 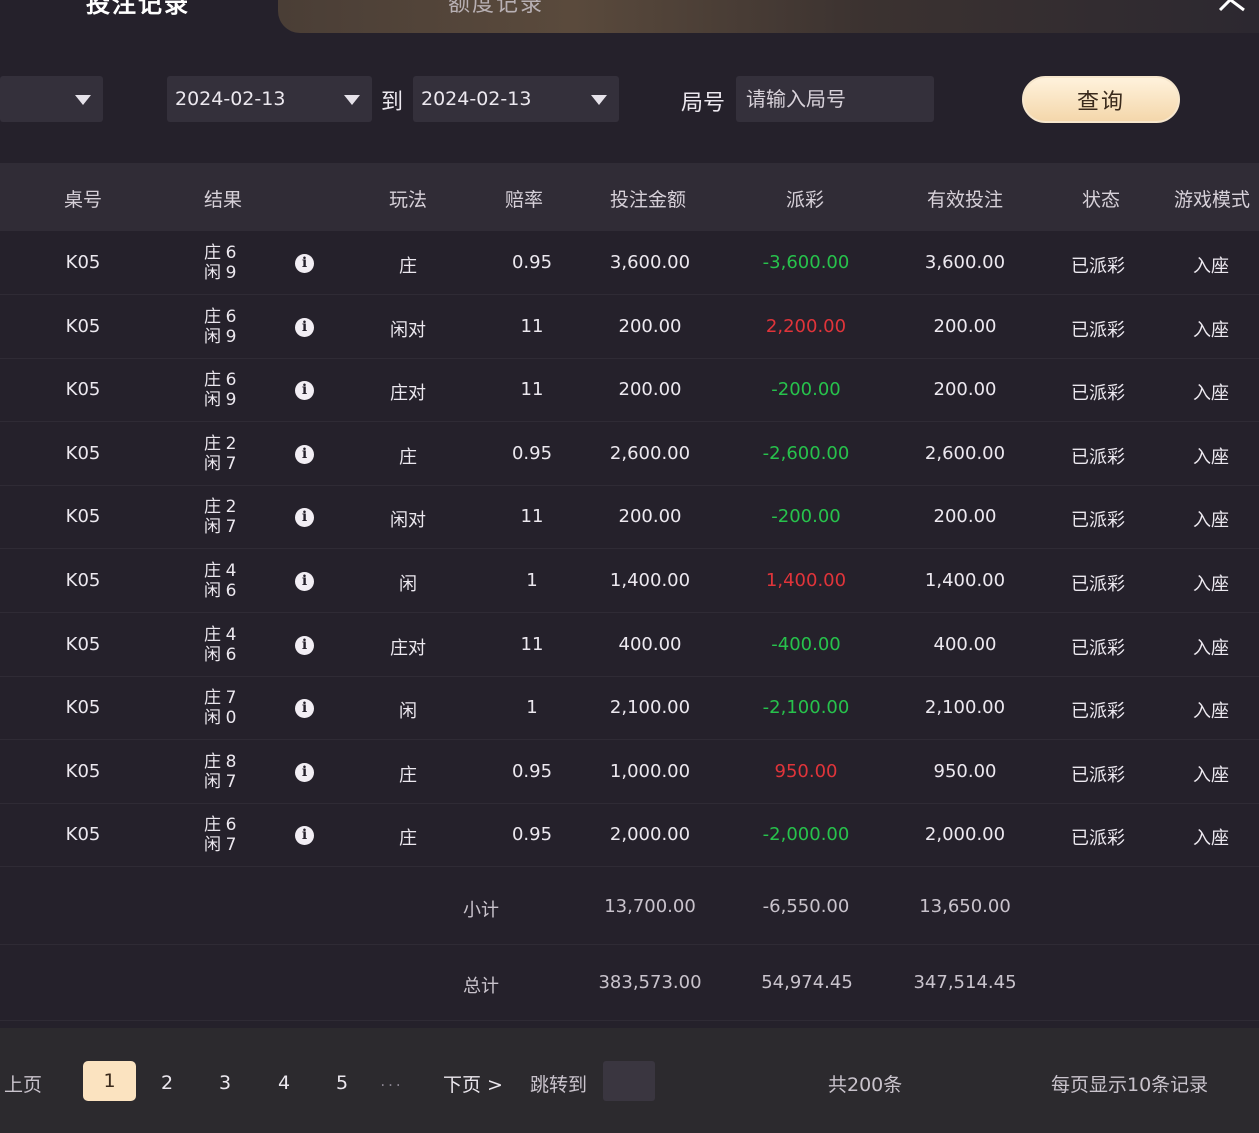 I want to click on subtotal-payout: -6,550.00, so click(x=806, y=906).